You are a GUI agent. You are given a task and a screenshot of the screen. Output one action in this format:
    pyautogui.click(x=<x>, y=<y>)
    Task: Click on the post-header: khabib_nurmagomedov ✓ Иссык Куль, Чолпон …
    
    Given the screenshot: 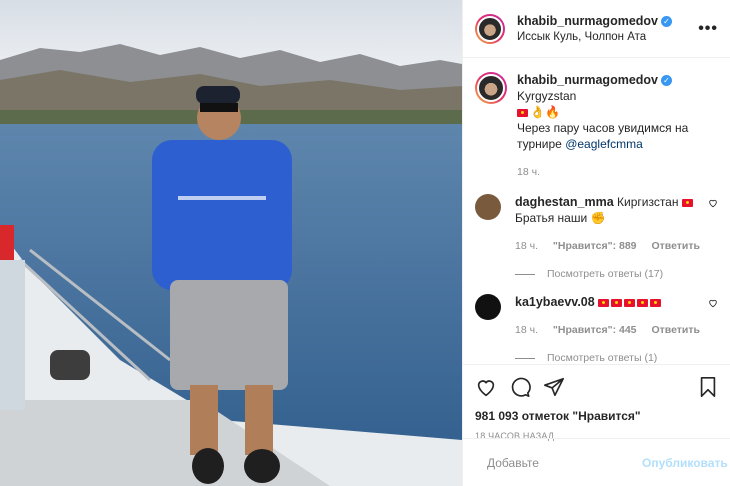 What is the action you would take?
    pyautogui.click(x=596, y=29)
    